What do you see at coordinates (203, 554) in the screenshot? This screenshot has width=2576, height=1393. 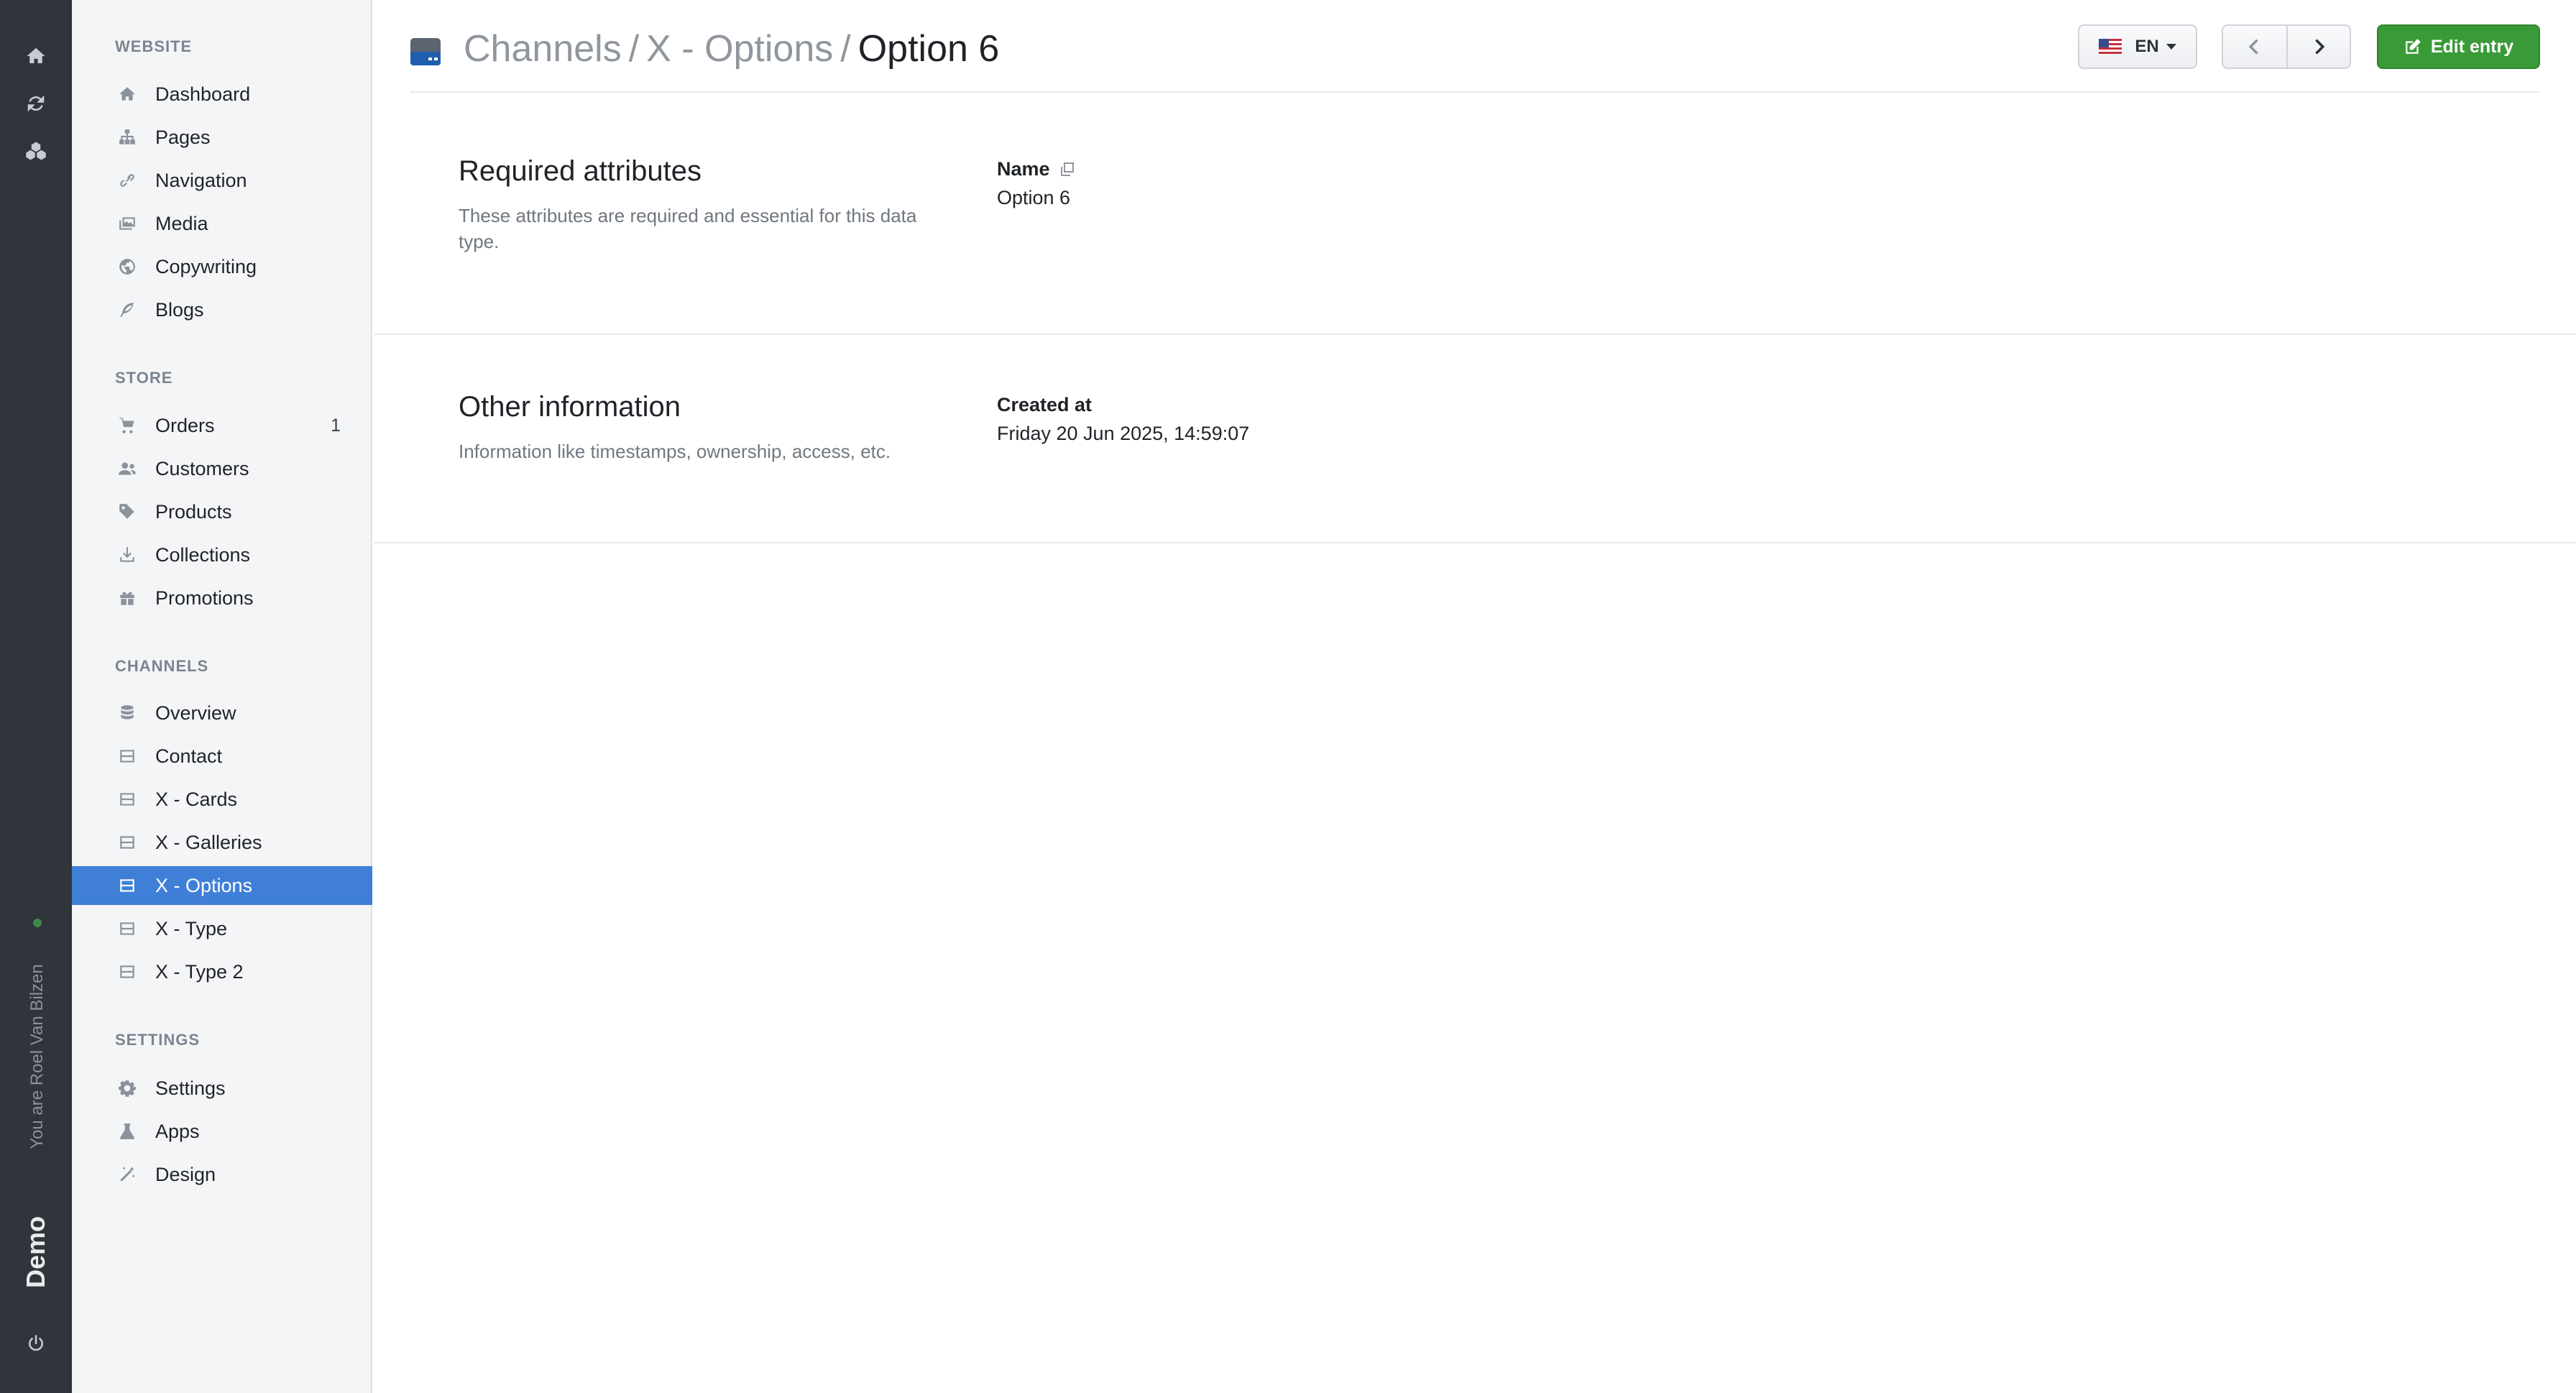 I see `sidebar-item-label: Collections` at bounding box center [203, 554].